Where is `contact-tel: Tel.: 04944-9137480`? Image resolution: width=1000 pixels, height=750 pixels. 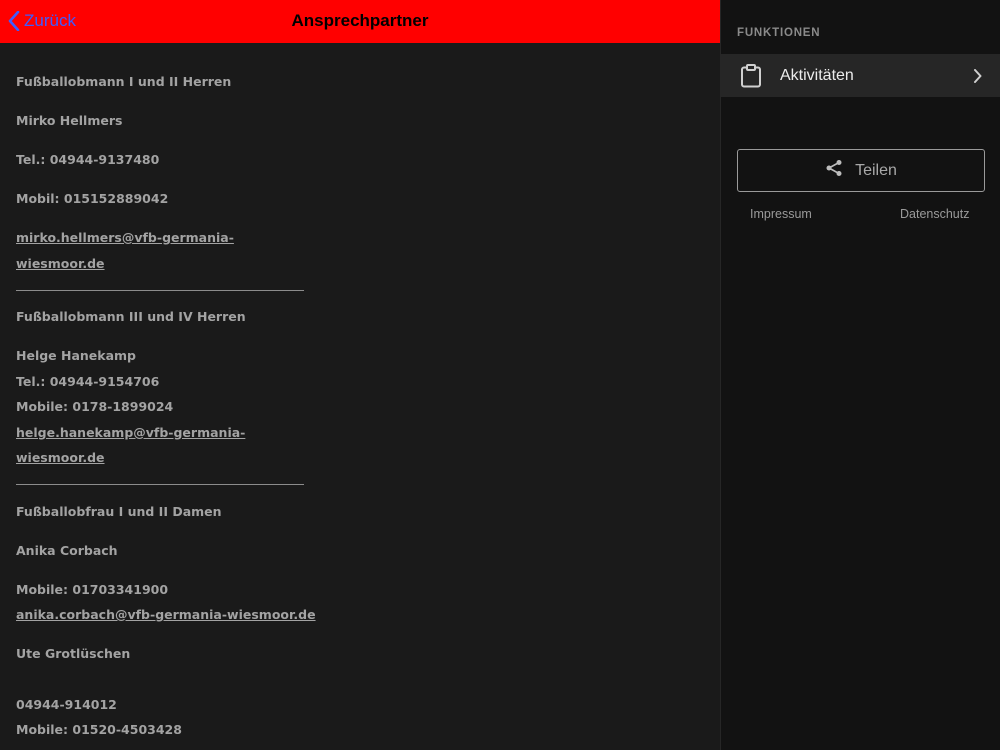
contact-tel: Tel.: 04944-9137480 is located at coordinates (88, 159).